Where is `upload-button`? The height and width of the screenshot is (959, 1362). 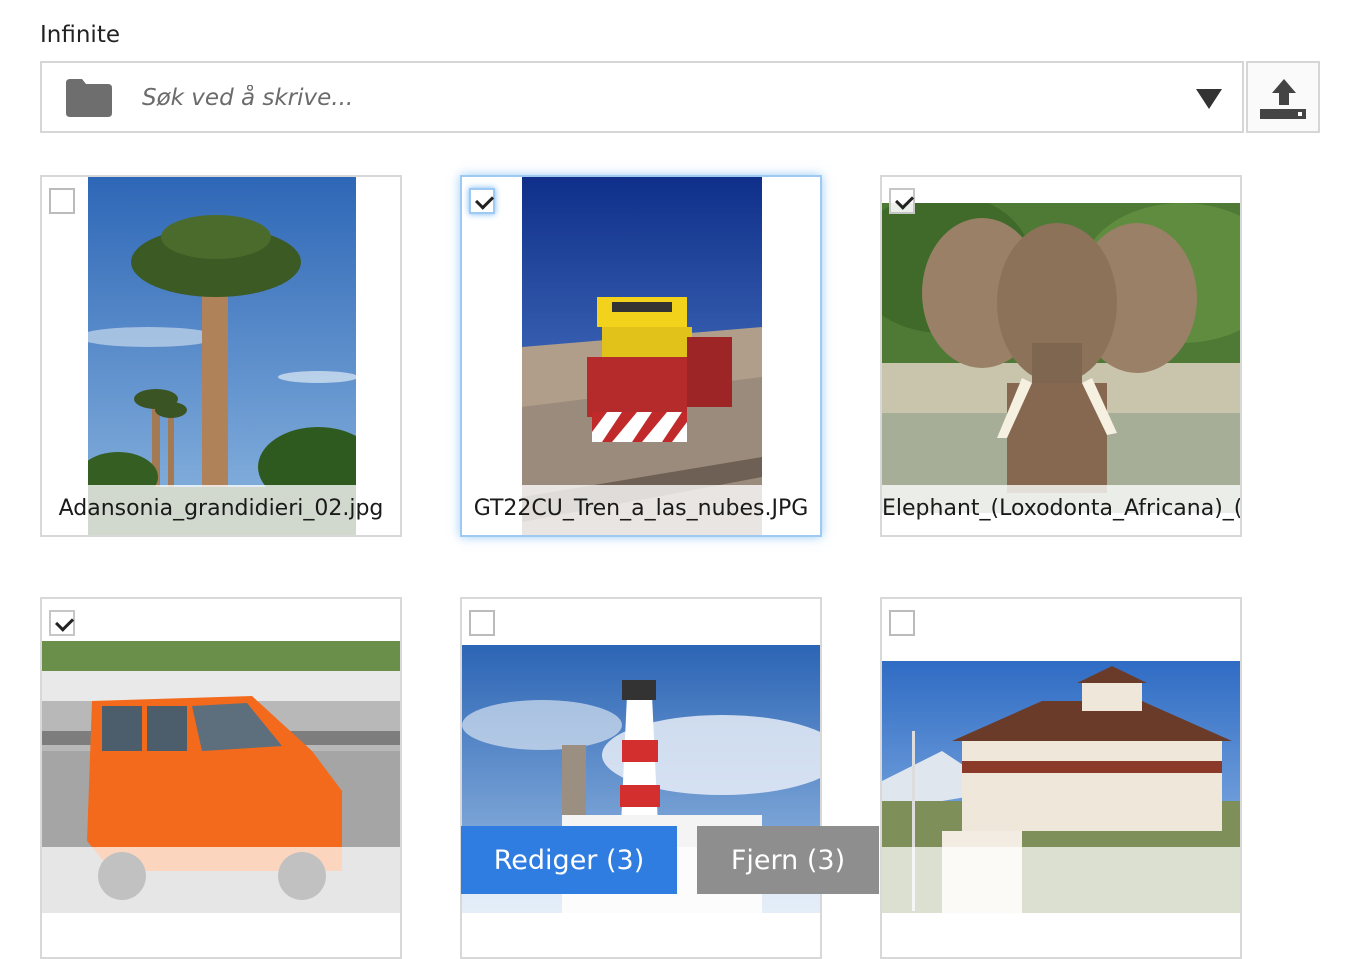 upload-button is located at coordinates (1283, 97).